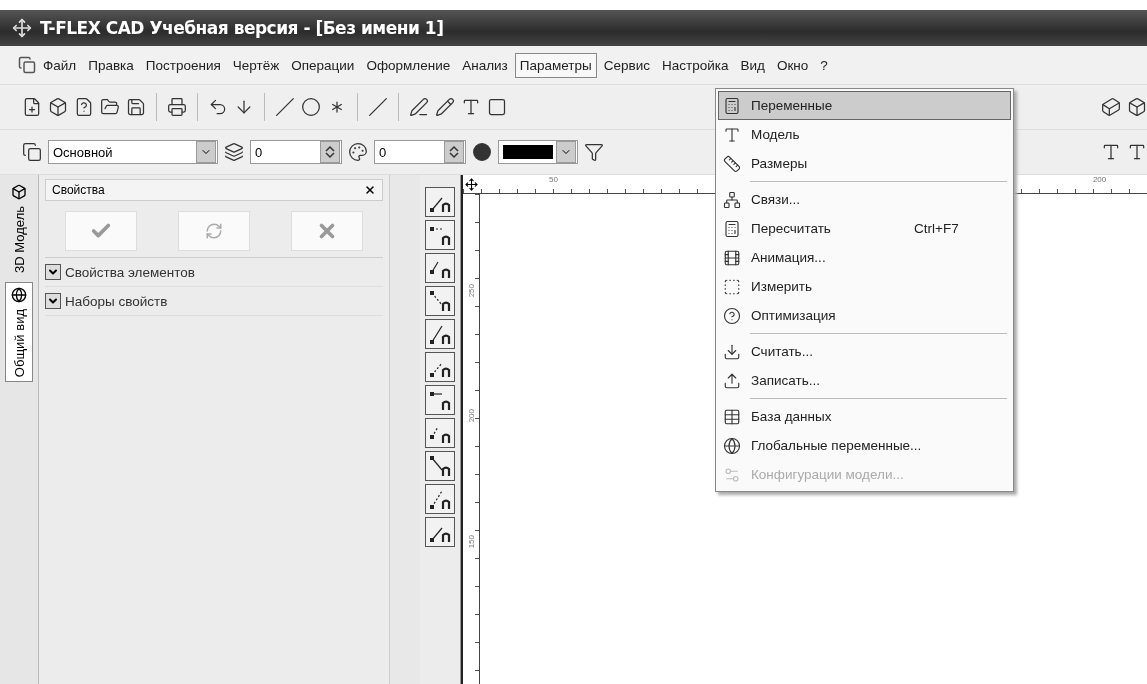 This screenshot has width=1147, height=684. Describe the element at coordinates (864, 315) in the screenshot. I see `menu-entry: Оптимизация` at that location.